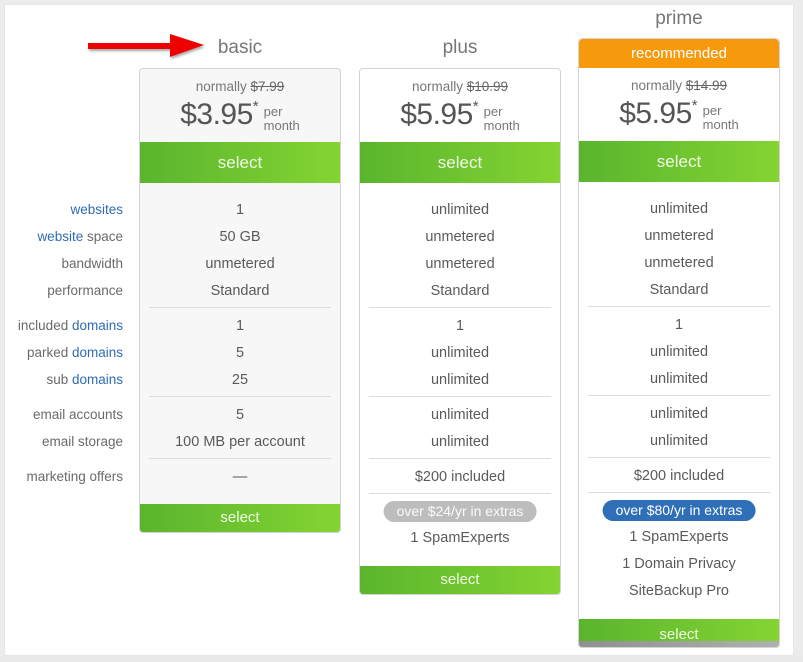 The width and height of the screenshot is (803, 662). What do you see at coordinates (679, 564) in the screenshot?
I see `extra-item: 1 Domain Privacy` at bounding box center [679, 564].